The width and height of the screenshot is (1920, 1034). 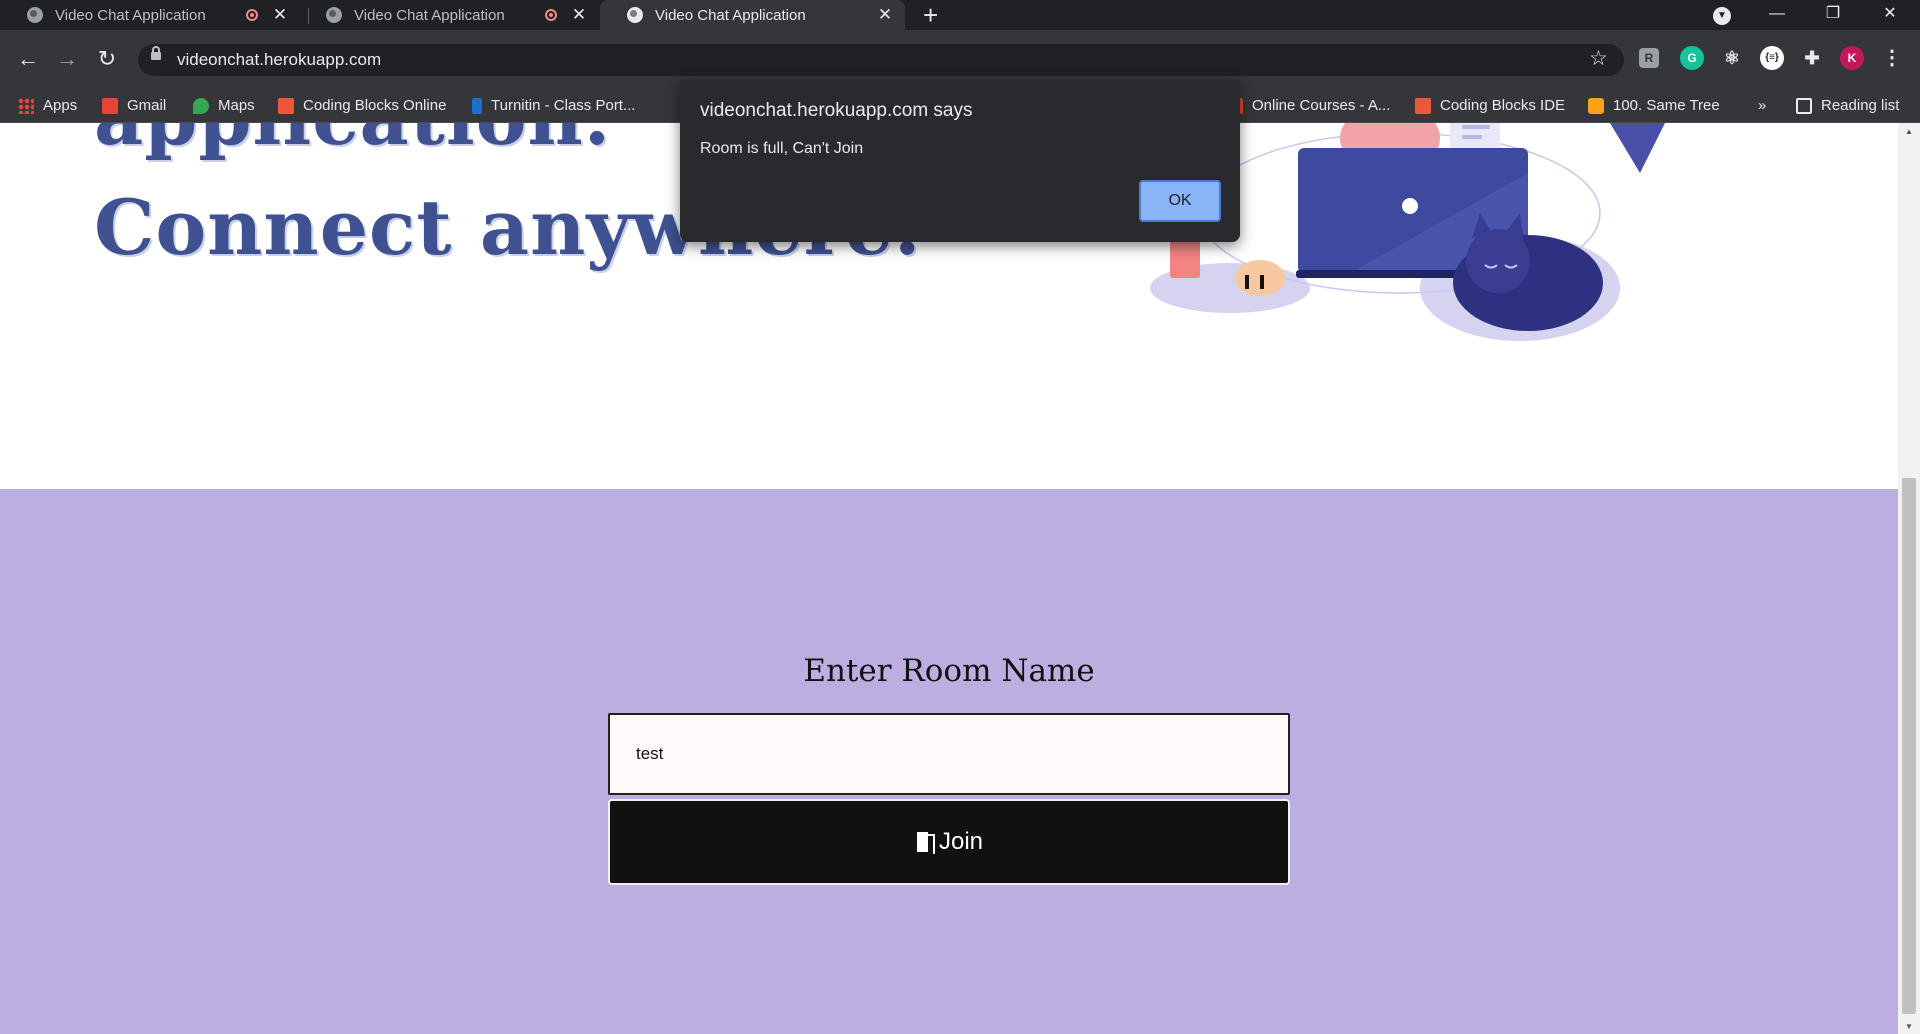 I want to click on back-icon: ←, so click(x=28, y=59).